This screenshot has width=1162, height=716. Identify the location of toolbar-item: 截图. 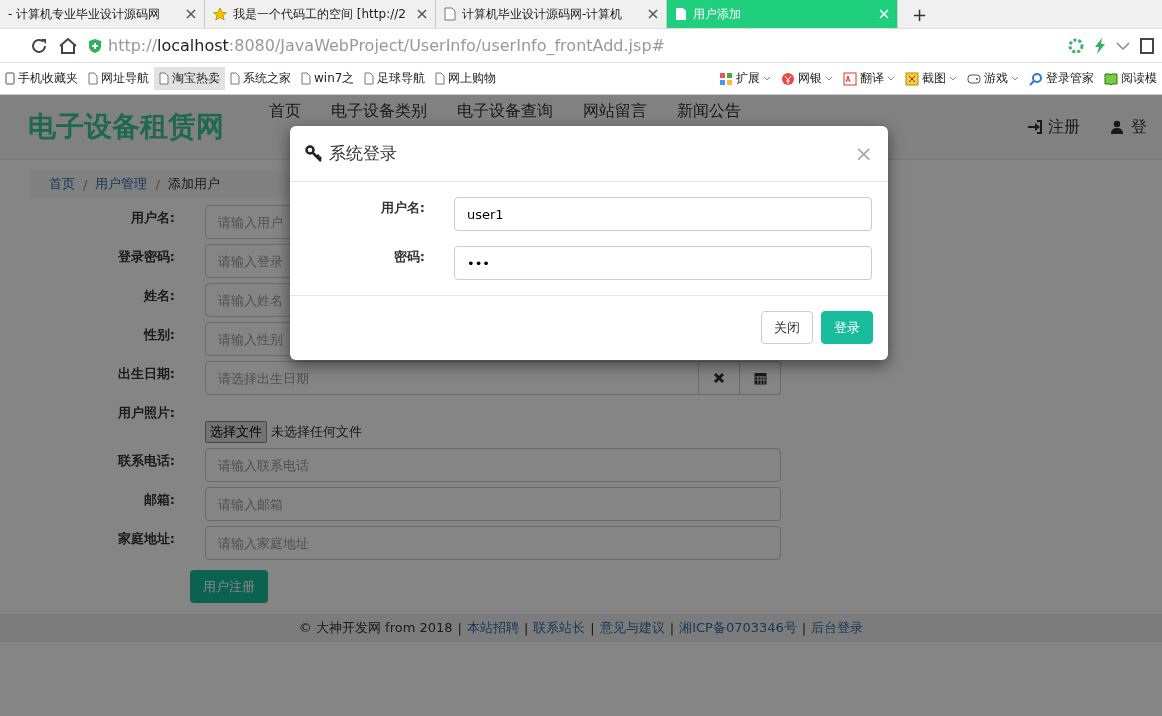
(931, 78).